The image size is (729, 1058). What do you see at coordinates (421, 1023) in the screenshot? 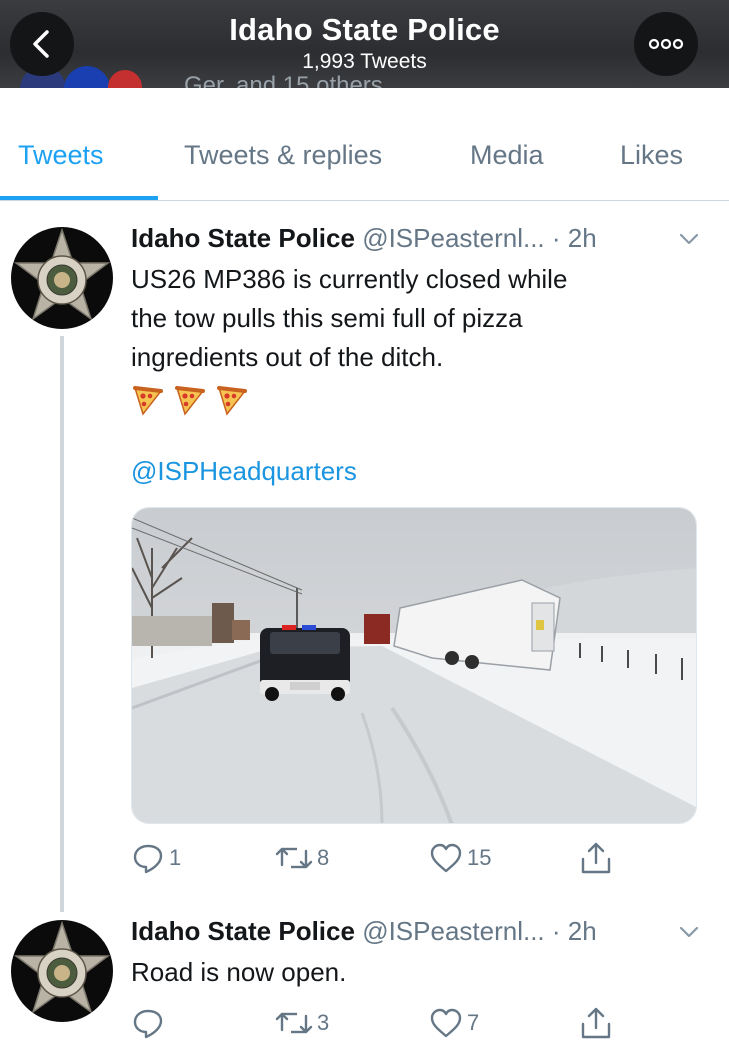
I see `tweet-actions: 3 7` at bounding box center [421, 1023].